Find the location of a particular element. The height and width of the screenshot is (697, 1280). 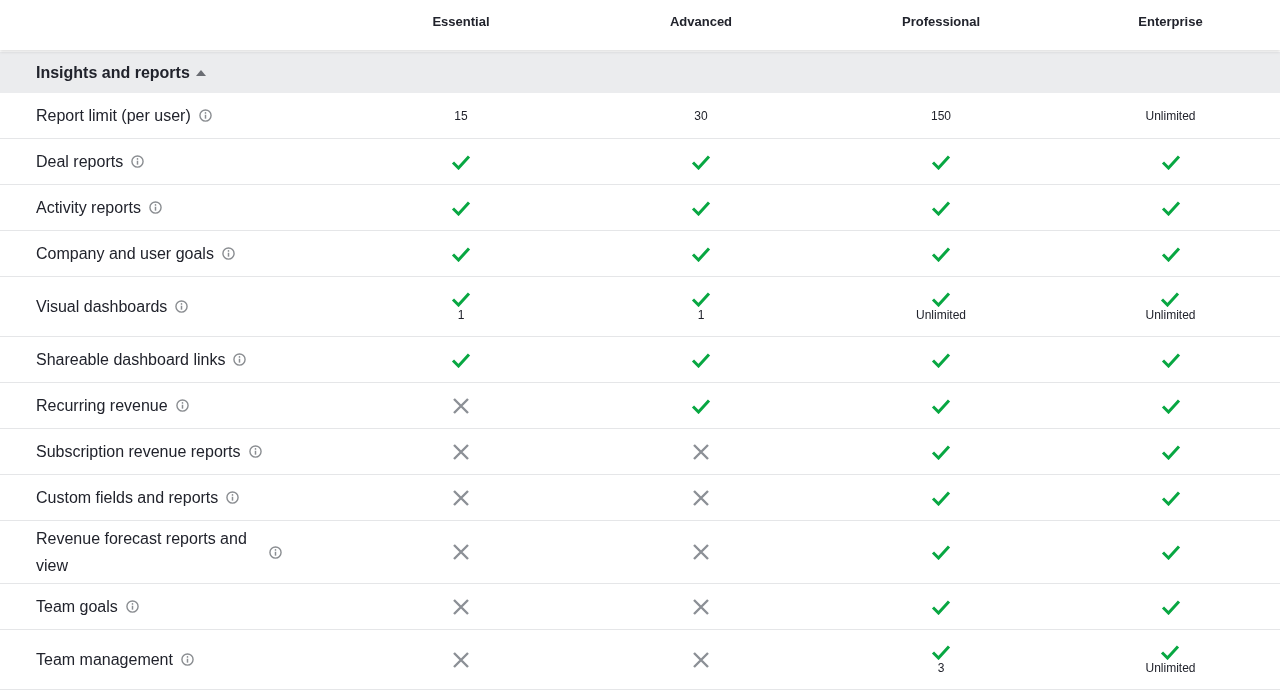

feature-label: Report limit (per user) is located at coordinates (113, 116).